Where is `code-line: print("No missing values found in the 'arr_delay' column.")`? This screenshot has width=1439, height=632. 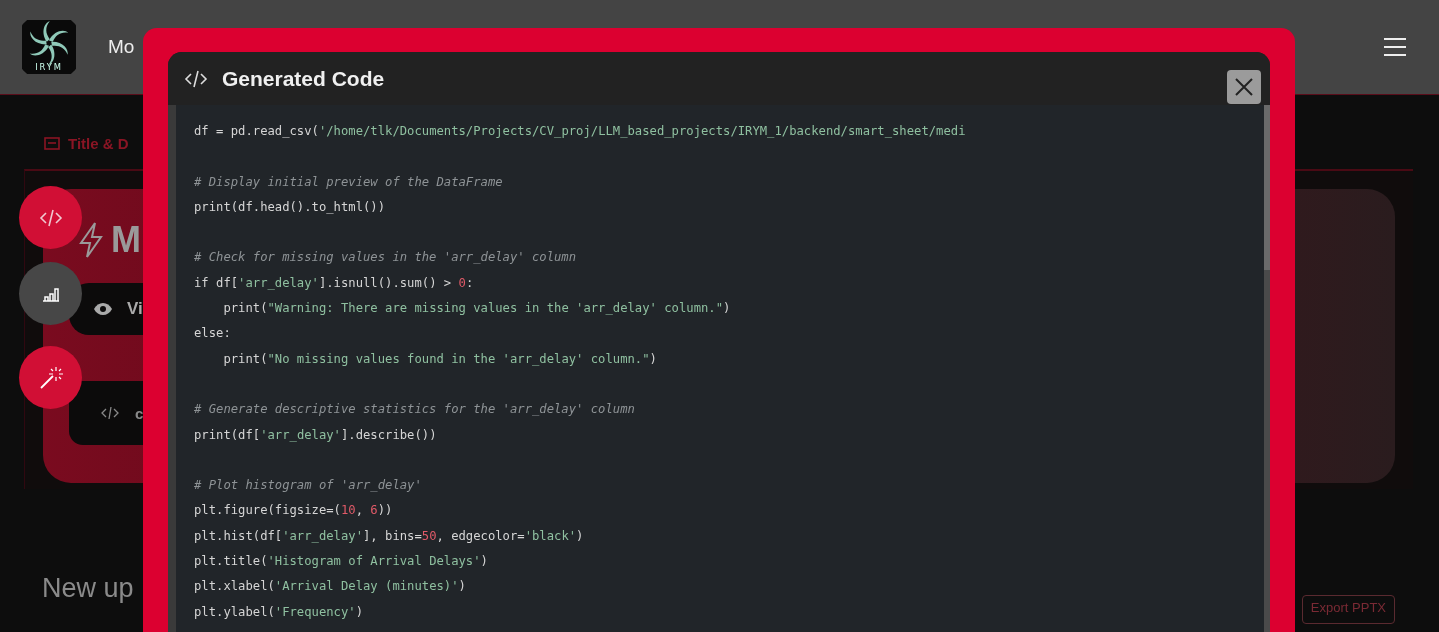 code-line: print("No missing values found in the 'arr_delay' column.") is located at coordinates (440, 359).